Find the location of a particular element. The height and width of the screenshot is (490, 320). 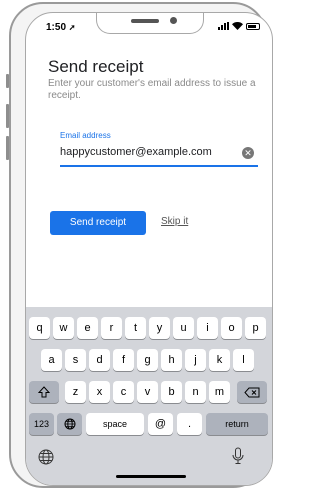

backspace-key is located at coordinates (252, 392).